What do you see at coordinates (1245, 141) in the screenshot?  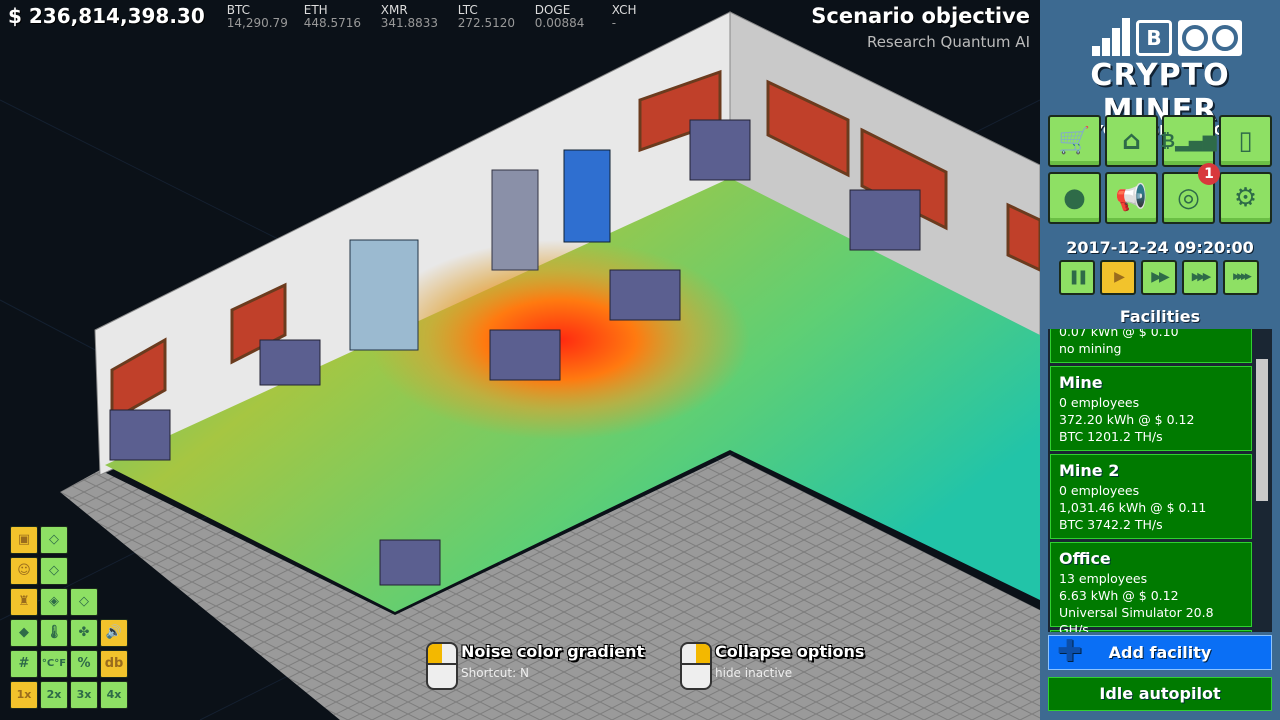 I see `phone-icon: ▯` at bounding box center [1245, 141].